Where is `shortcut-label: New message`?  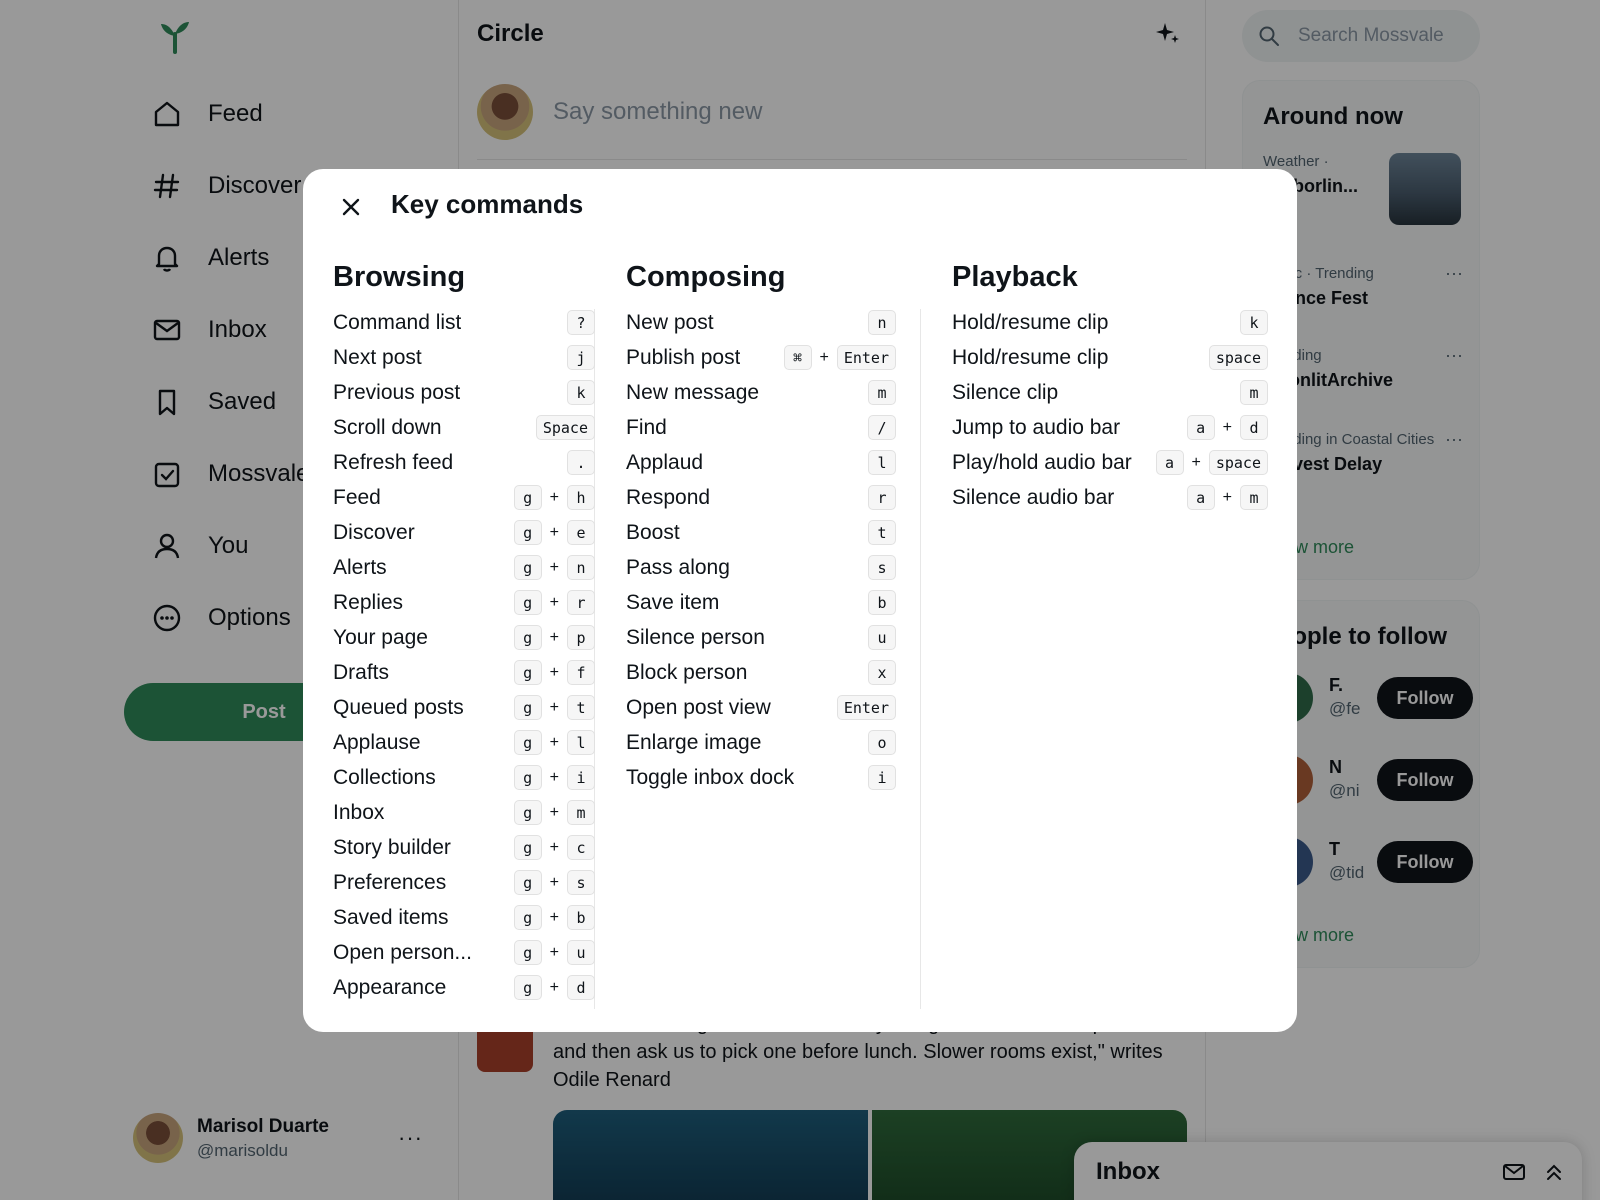 shortcut-label: New message is located at coordinates (693, 392).